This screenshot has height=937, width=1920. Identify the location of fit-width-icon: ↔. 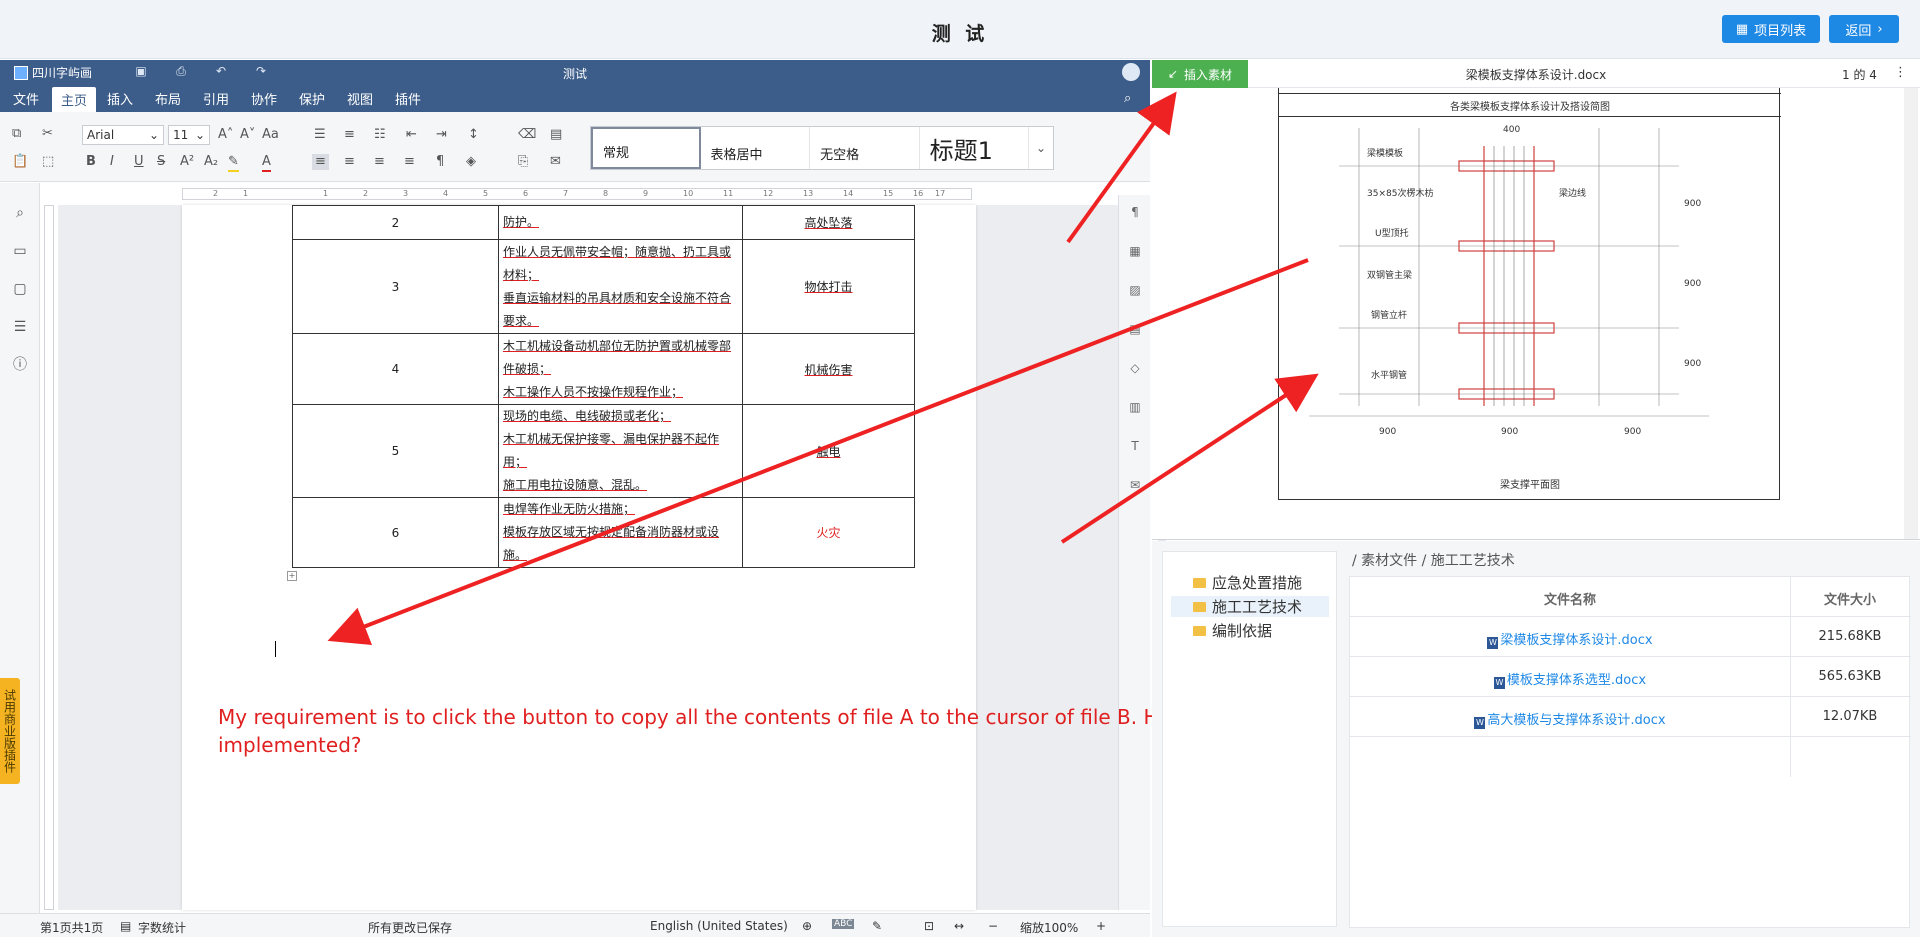
(959, 926).